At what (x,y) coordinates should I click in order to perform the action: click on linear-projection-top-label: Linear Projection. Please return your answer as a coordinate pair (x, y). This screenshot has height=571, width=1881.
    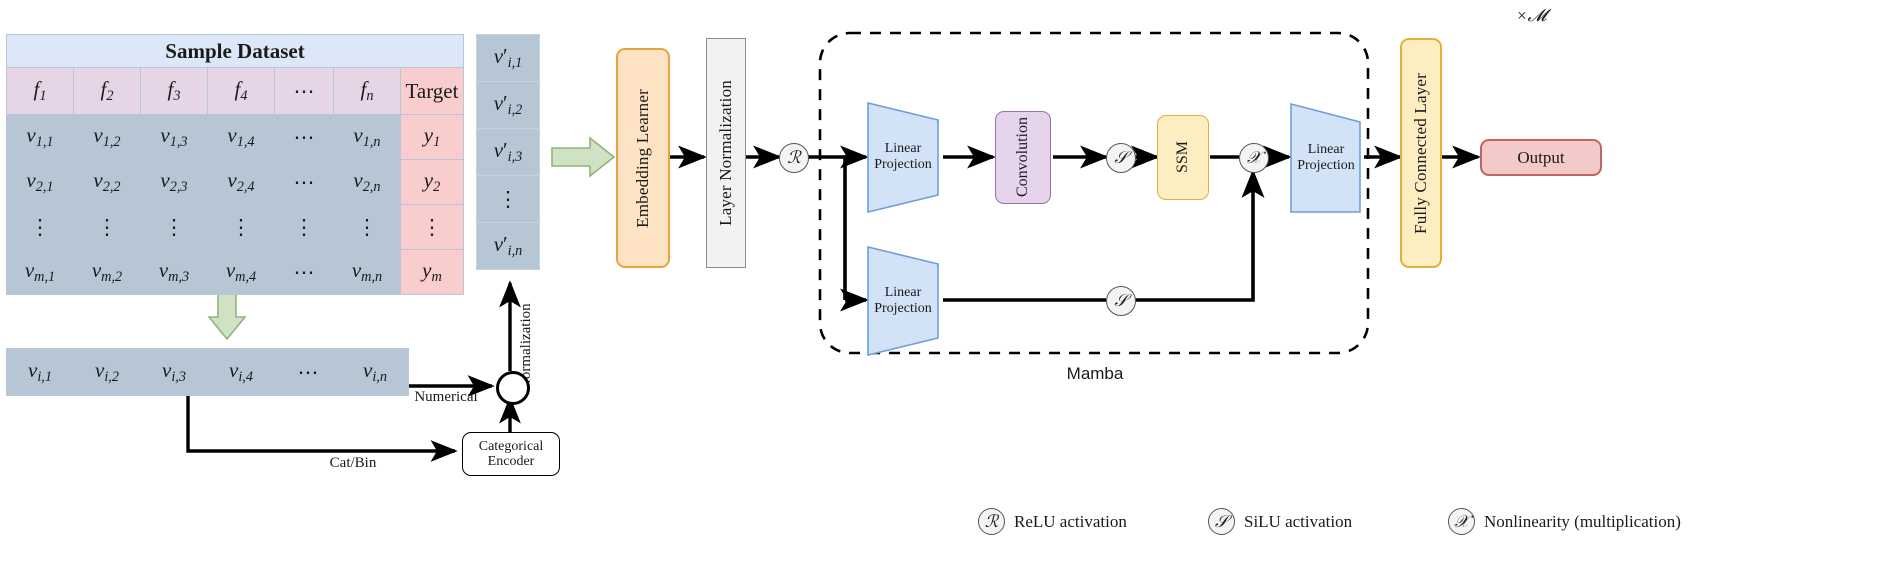
    Looking at the image, I should click on (903, 157).